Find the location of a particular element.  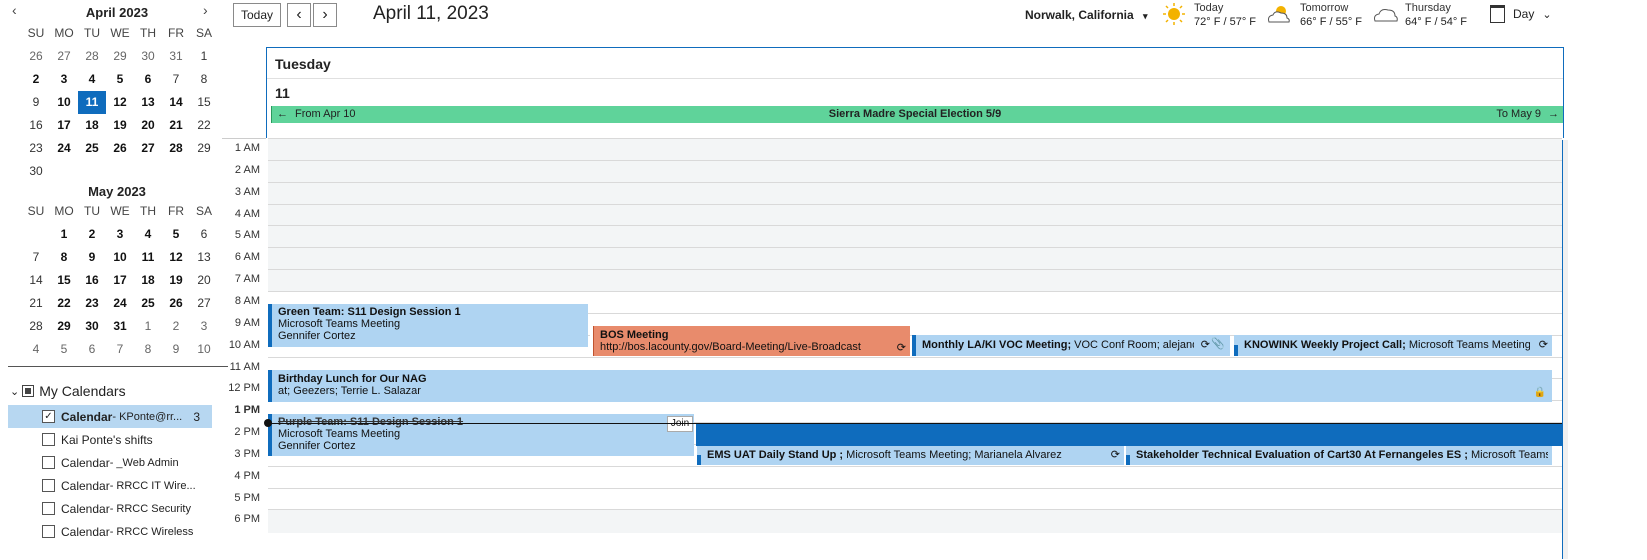

event-location: at; Geezers; Terrie L. Salazar is located at coordinates (349, 391).